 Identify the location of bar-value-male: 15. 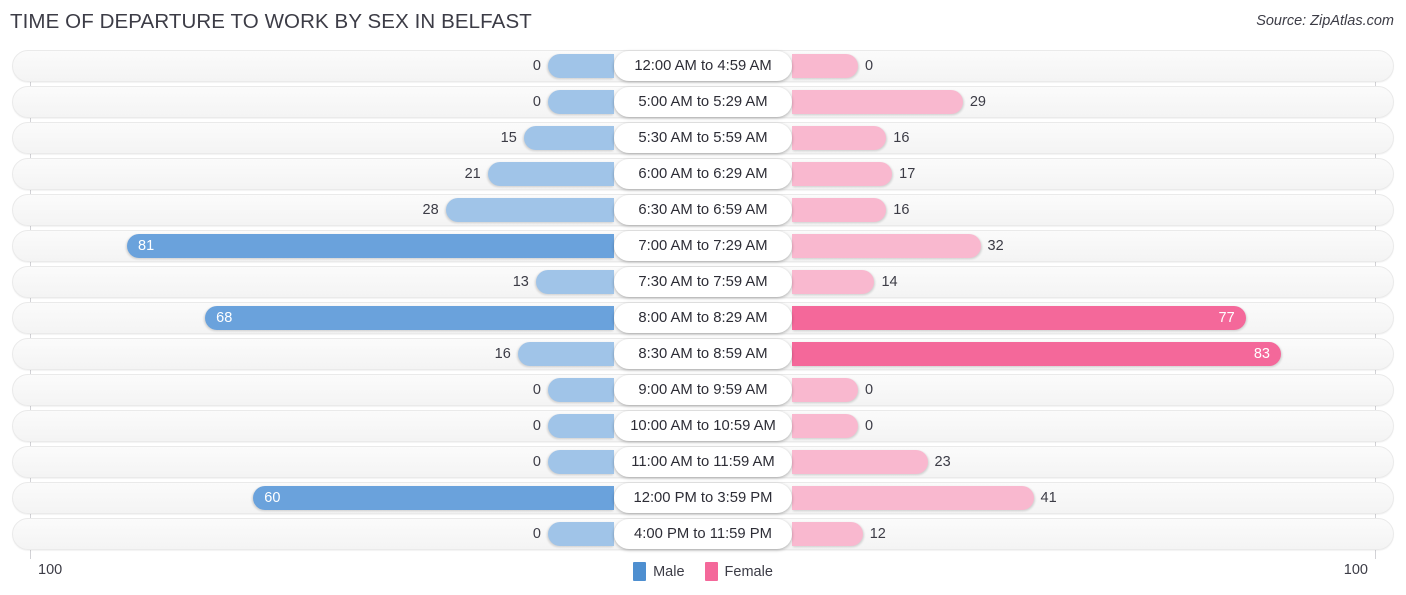
(508, 138).